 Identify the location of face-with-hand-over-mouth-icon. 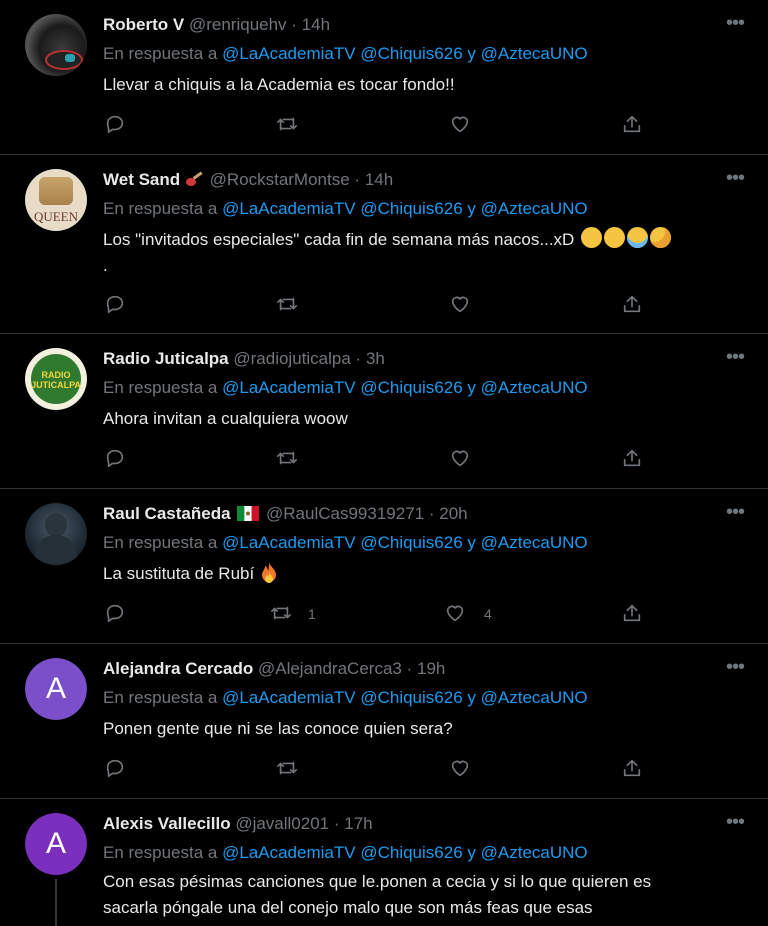
(661, 237).